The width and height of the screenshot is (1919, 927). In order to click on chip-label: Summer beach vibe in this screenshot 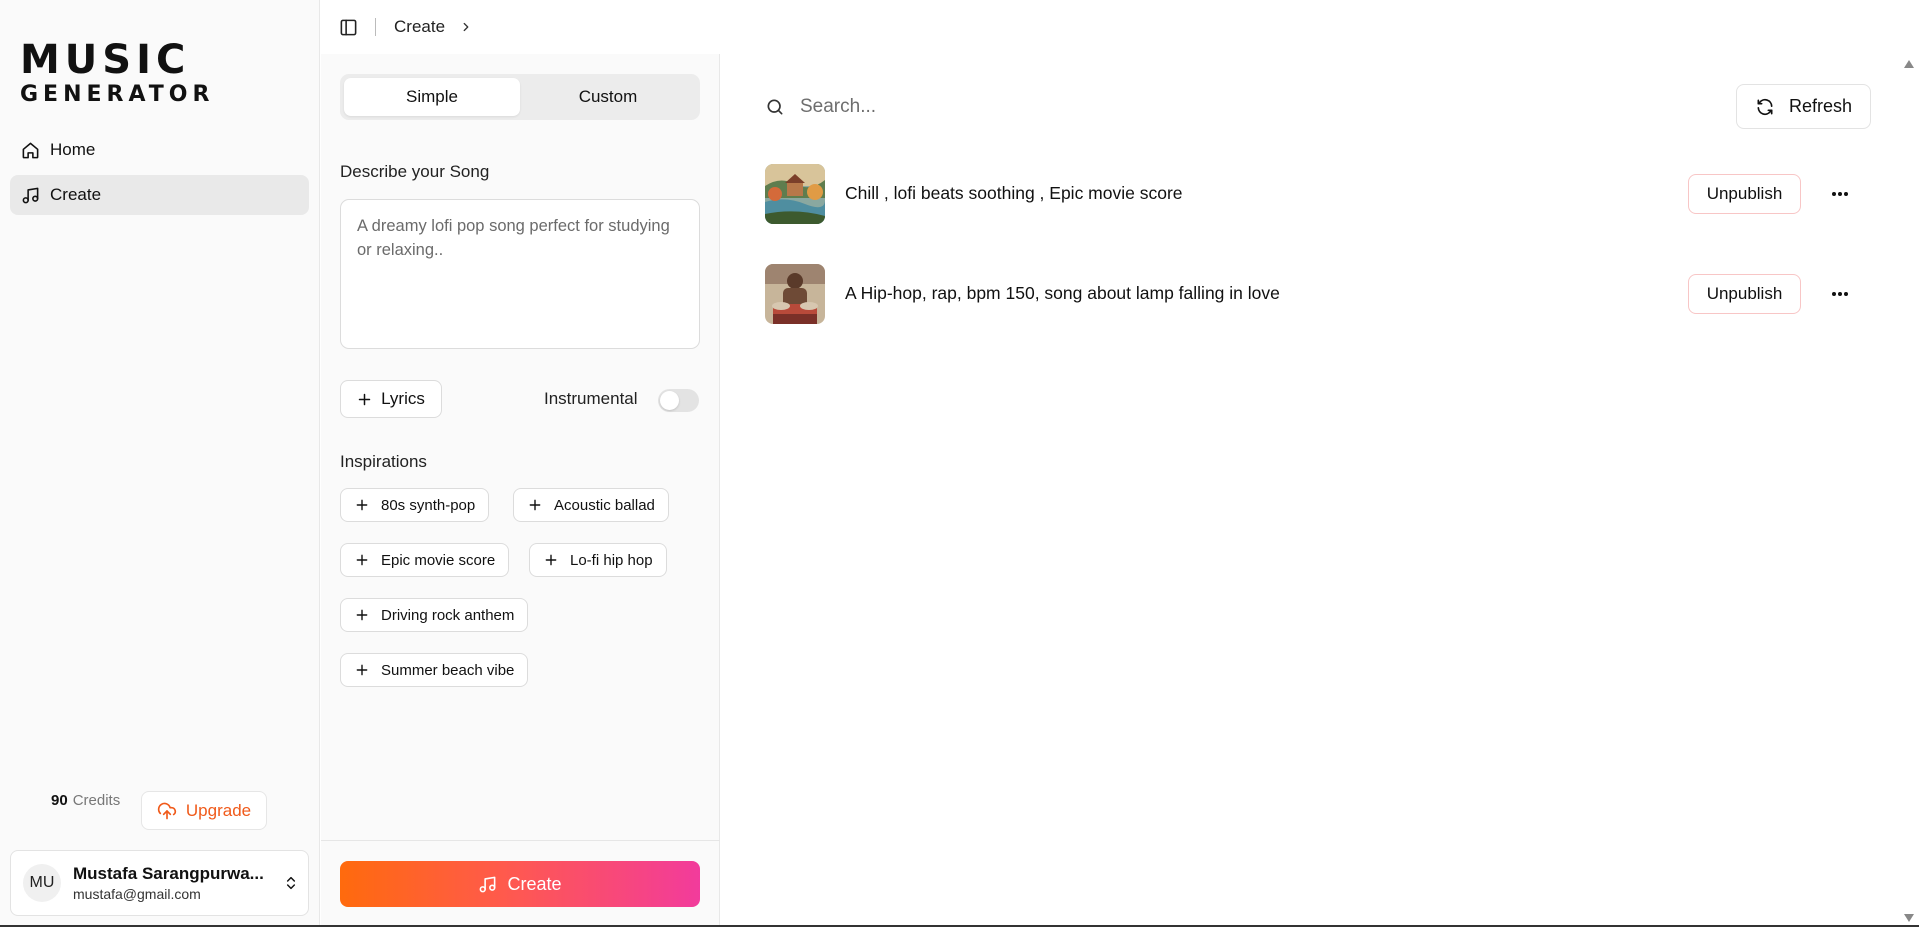, I will do `click(448, 670)`.